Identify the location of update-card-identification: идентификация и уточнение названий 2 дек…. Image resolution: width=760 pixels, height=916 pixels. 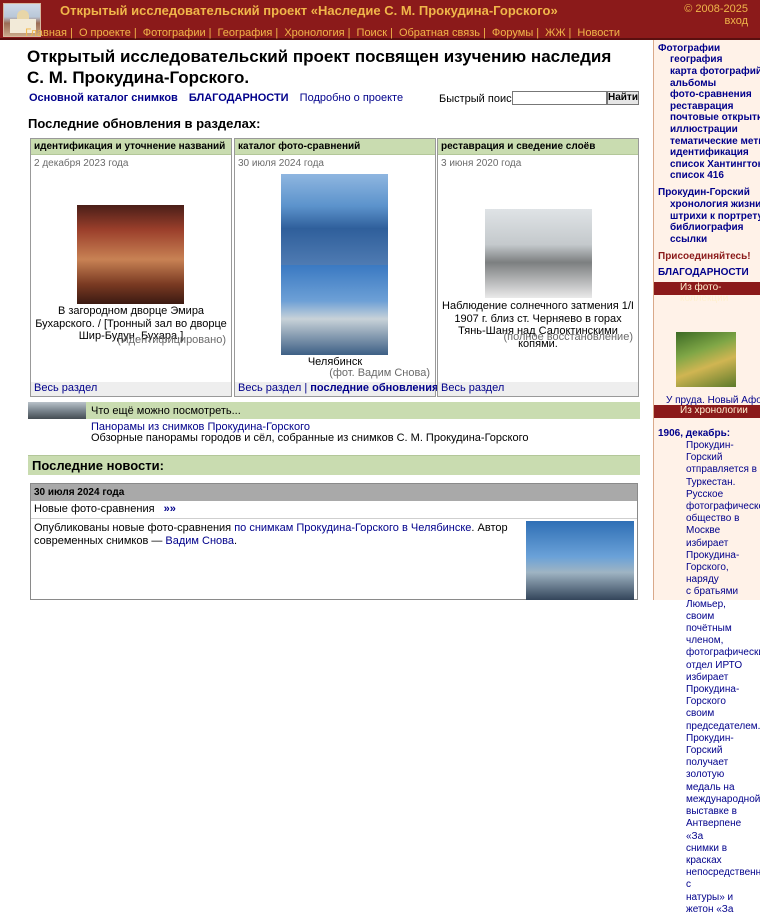
(131, 267).